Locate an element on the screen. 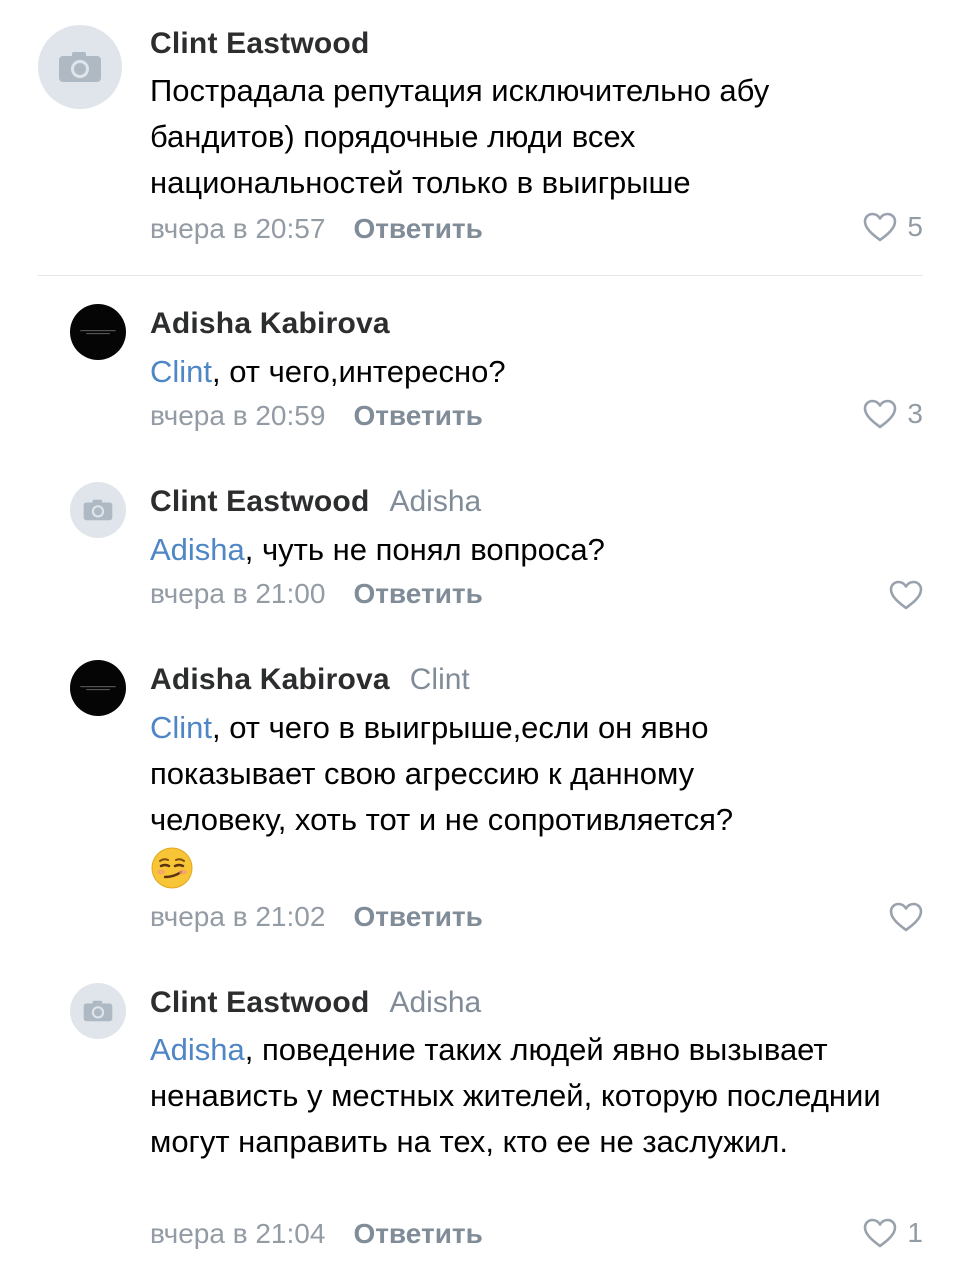 This screenshot has width=961, height=1280. comment-time: вчера в 20:59 is located at coordinates (238, 415).